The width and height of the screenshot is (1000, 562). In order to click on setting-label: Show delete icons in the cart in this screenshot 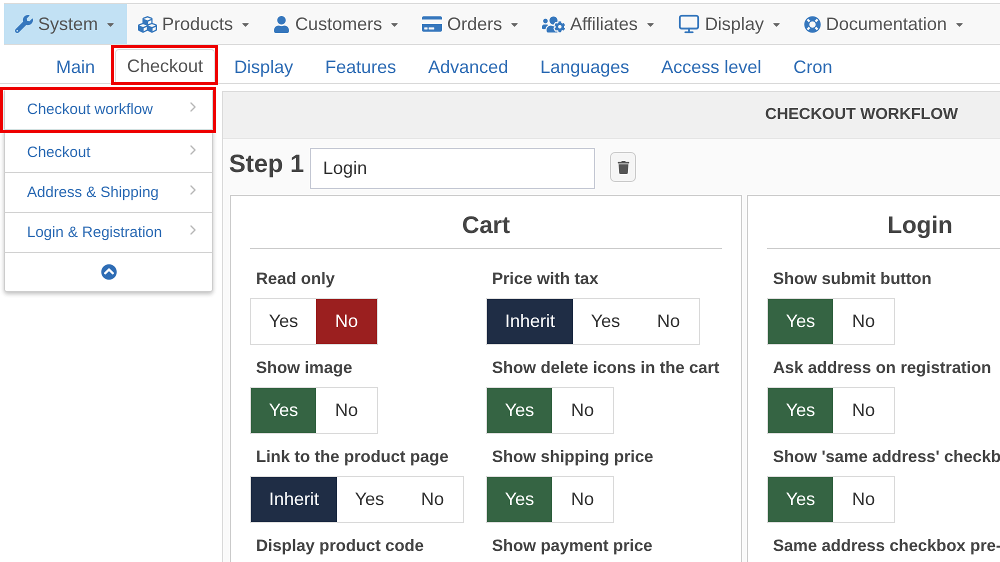, I will do `click(605, 368)`.